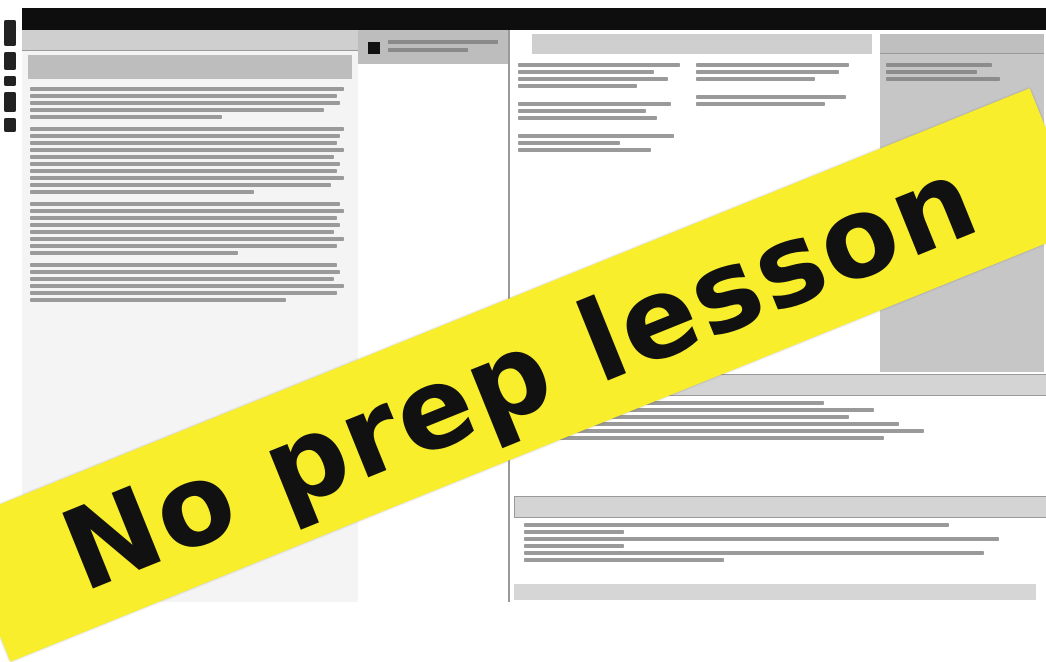 The image size is (1046, 662). What do you see at coordinates (780, 507) in the screenshot?
I see `open-ended-header` at bounding box center [780, 507].